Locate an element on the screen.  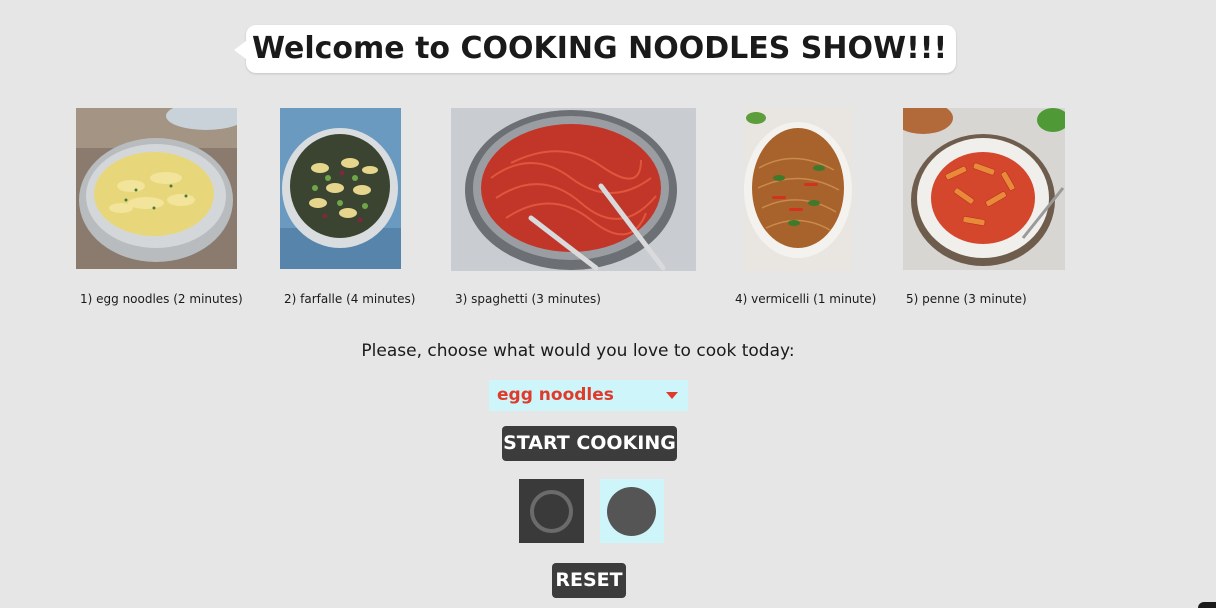
welcome-speech-bubble: Welcome to COOKING NOODLES SHOW!!! is located at coordinates (595, 49).